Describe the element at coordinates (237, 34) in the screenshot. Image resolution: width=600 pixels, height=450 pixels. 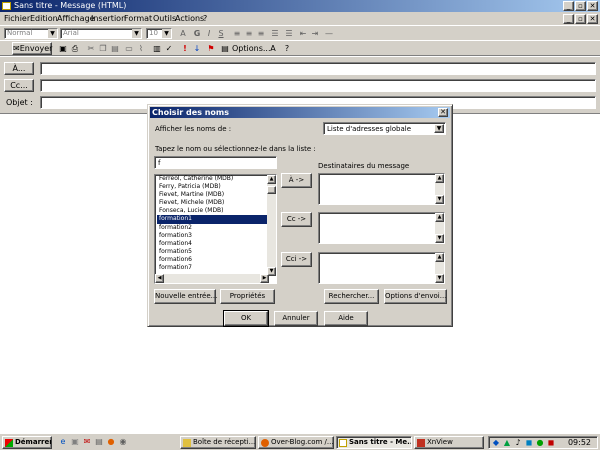
I see `align-left-icon: ≡` at that location.